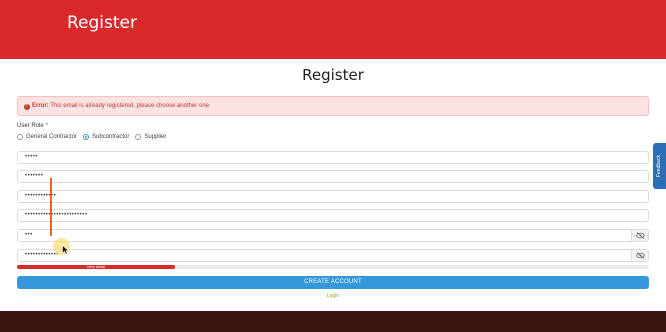 The height and width of the screenshot is (332, 666). I want to click on input-value: •••••••••••••, so click(42, 255).